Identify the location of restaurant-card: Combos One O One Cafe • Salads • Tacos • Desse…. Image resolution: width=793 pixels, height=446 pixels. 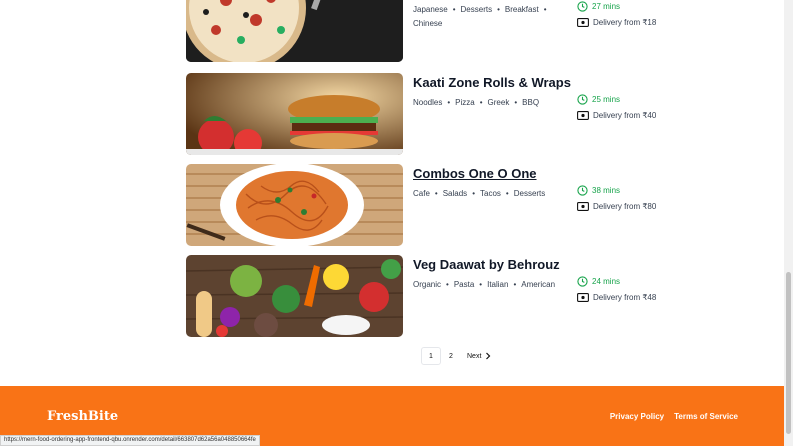
(426, 205).